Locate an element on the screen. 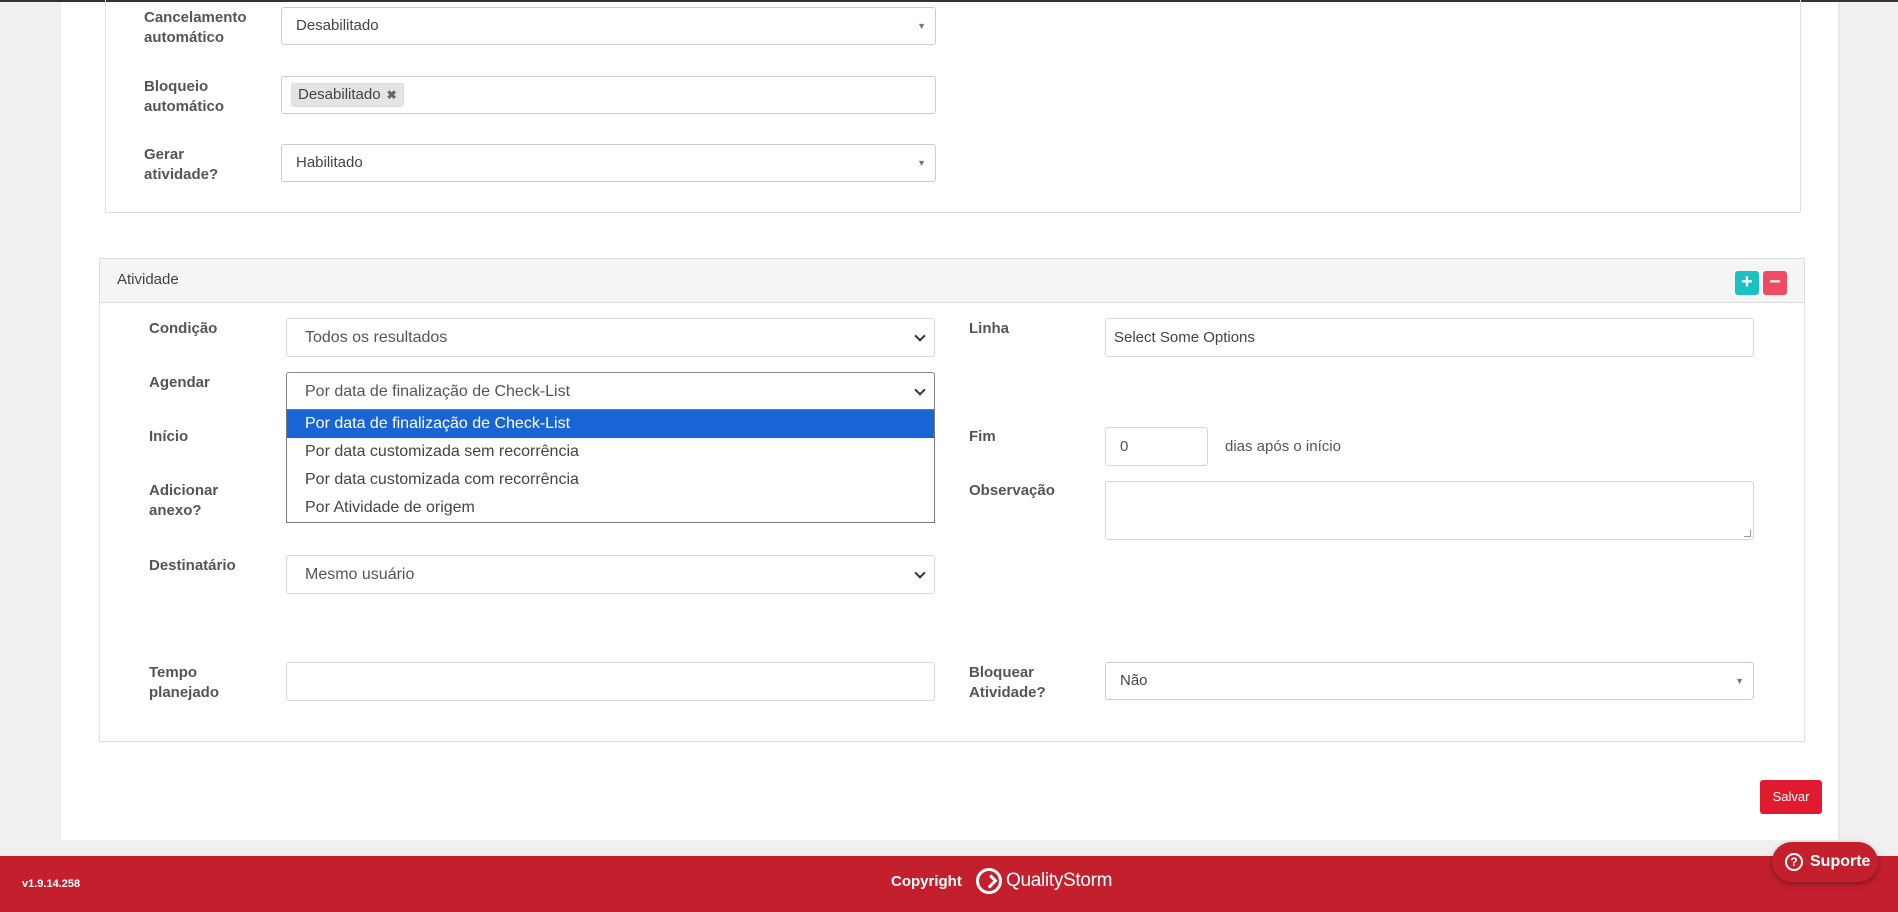 This screenshot has height=912, width=1898. select-value: Mesmo usuário is located at coordinates (360, 574).